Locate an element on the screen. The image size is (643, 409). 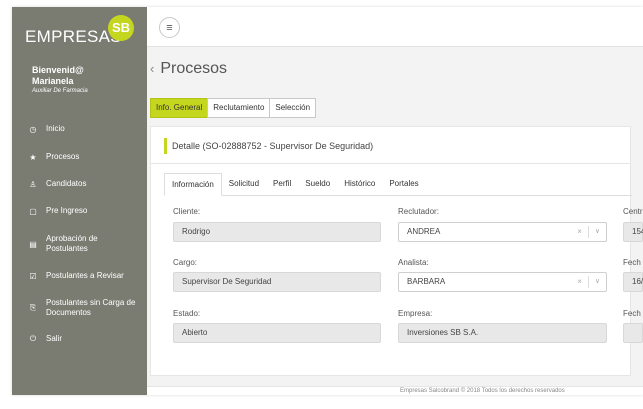
sidebar-item-label: Procesos is located at coordinates (63, 156).